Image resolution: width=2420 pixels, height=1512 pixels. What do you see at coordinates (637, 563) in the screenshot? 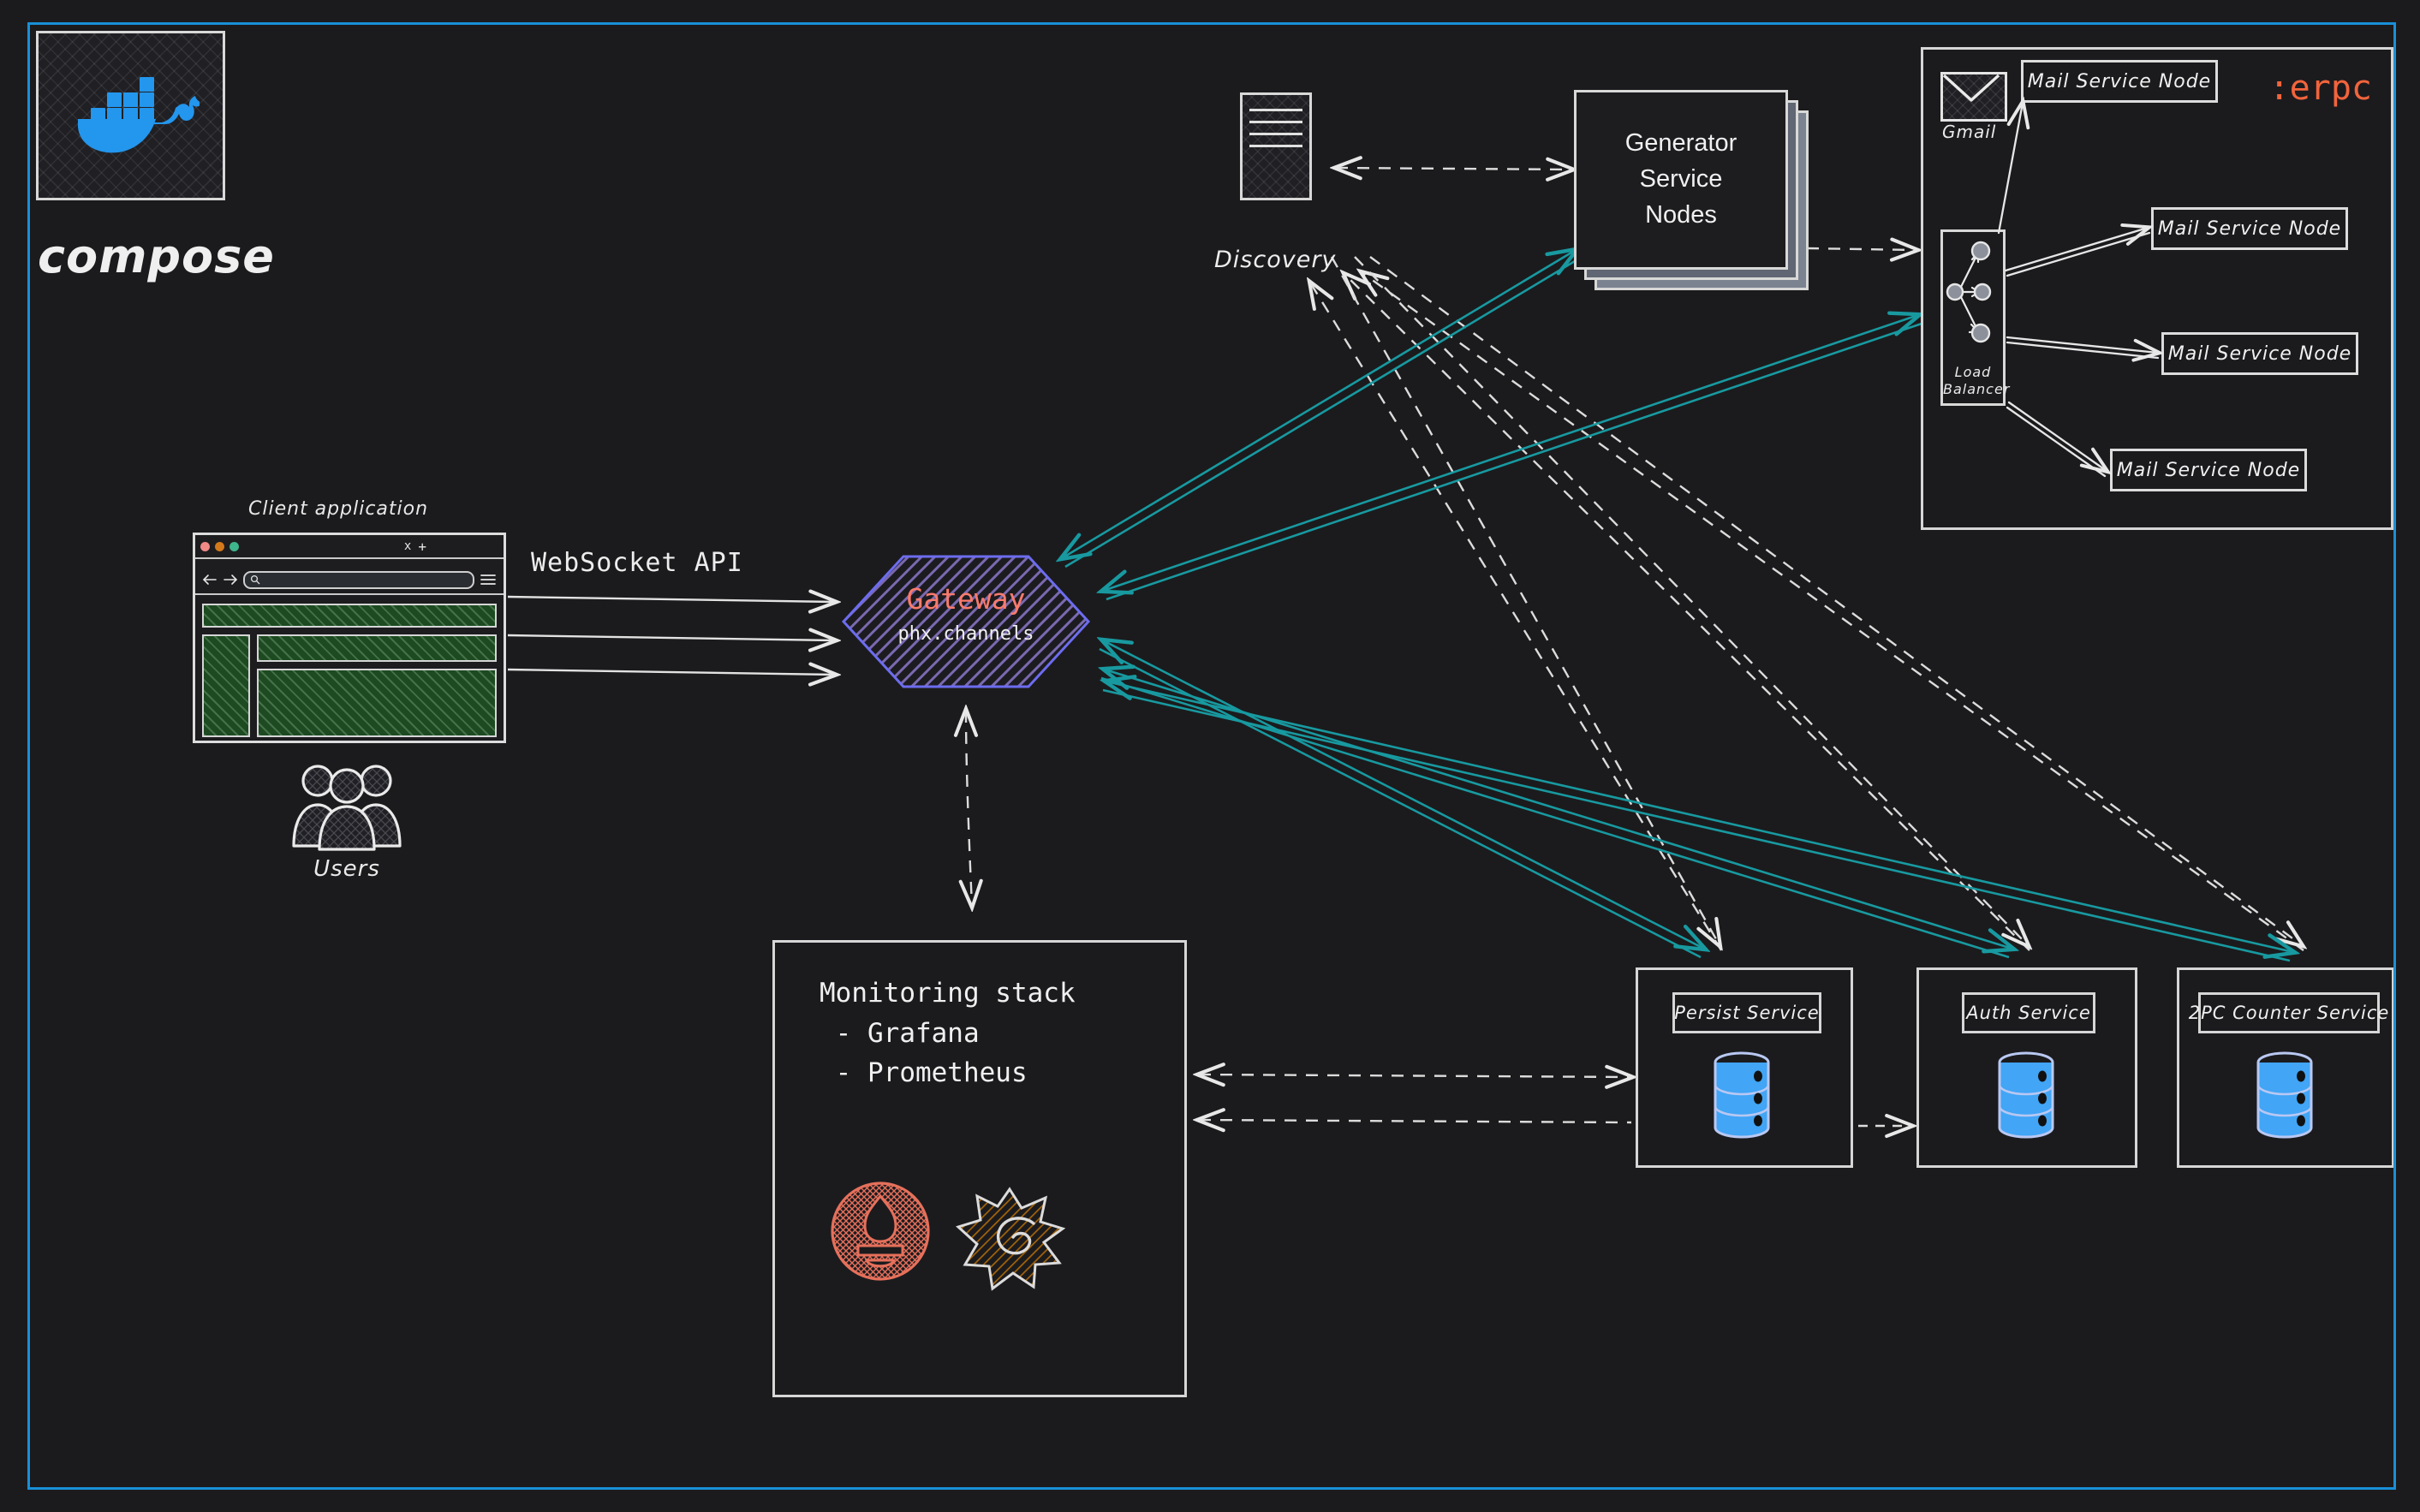
I see `websocket-api-label: WebSocket API` at bounding box center [637, 563].